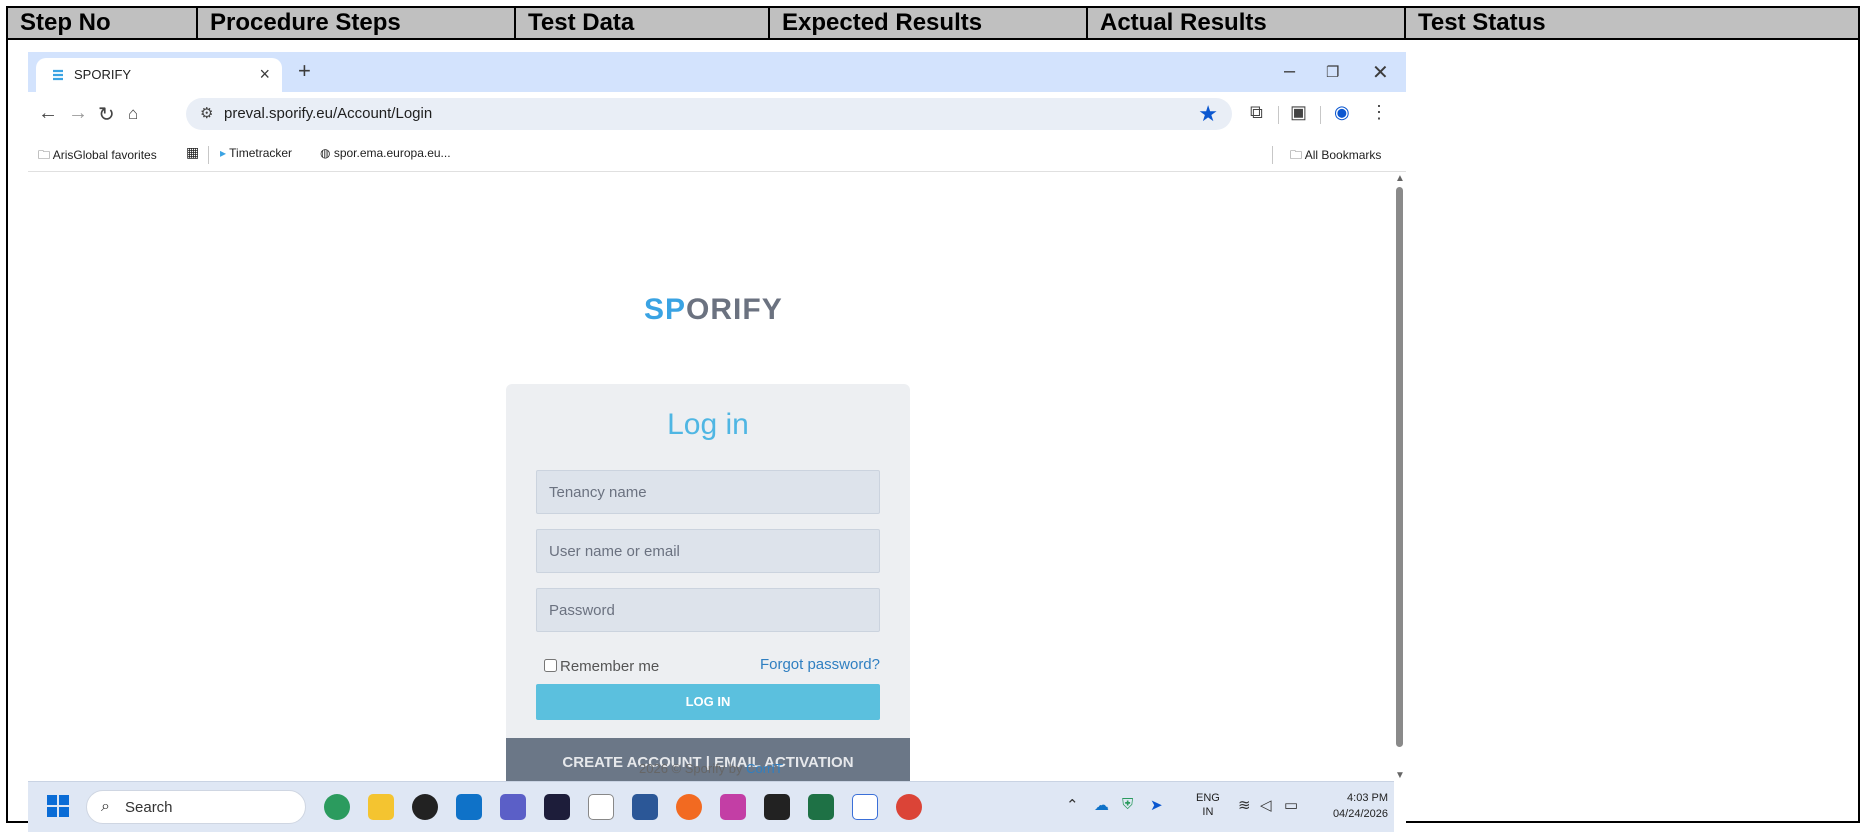 The height and width of the screenshot is (832, 1862). Describe the element at coordinates (1379, 112) in the screenshot. I see `menu-icon: ⋮` at that location.